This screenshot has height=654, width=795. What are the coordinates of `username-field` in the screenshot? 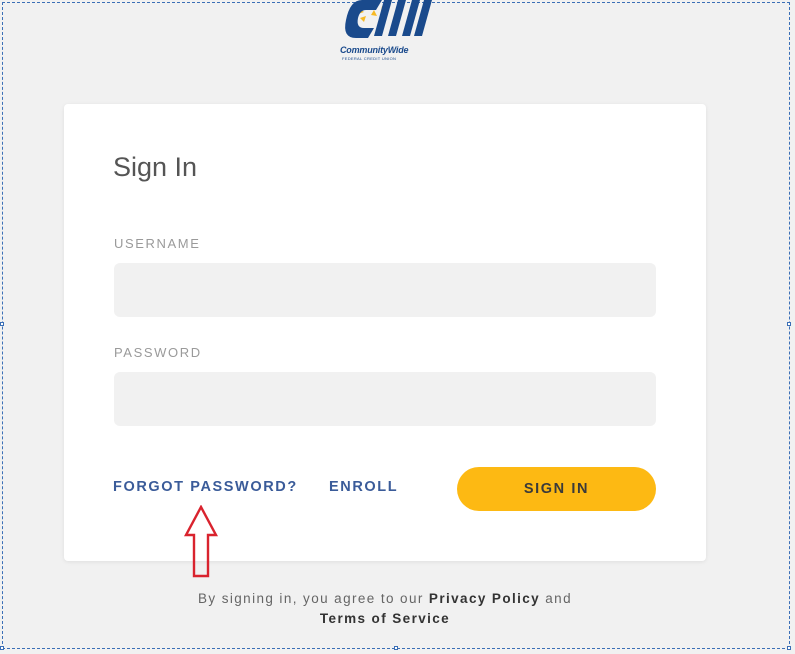 It's located at (385, 290).